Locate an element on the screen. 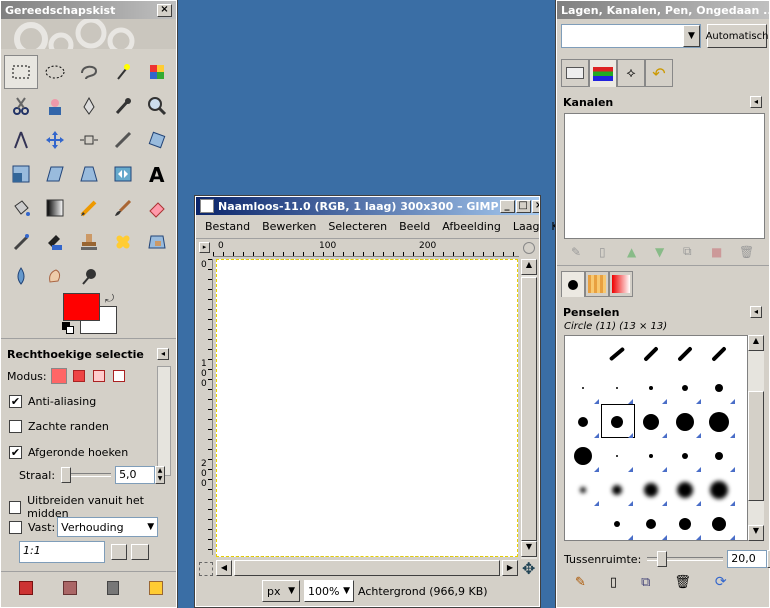 This screenshot has width=770, height=608. mode-replace-icon is located at coordinates (58, 376).